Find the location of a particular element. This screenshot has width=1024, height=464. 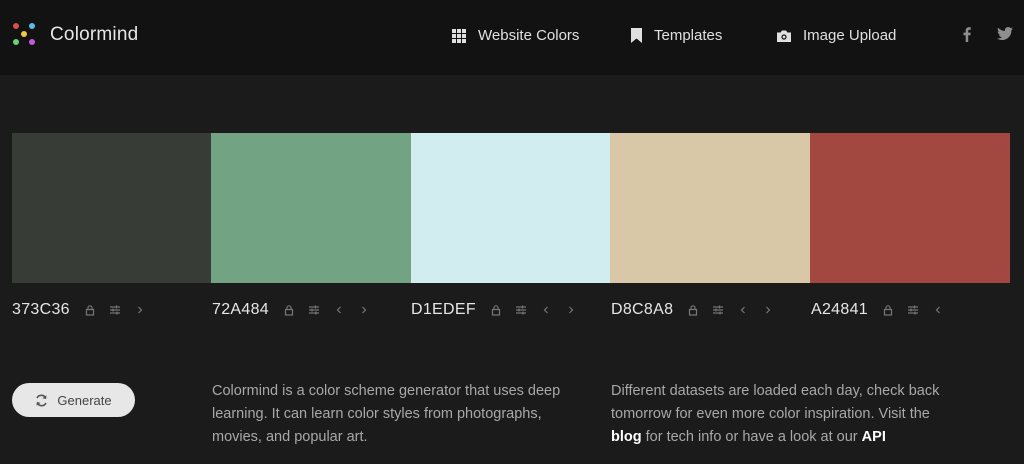

datasets-text-2: for tech info or have a look at our is located at coordinates (751, 437).